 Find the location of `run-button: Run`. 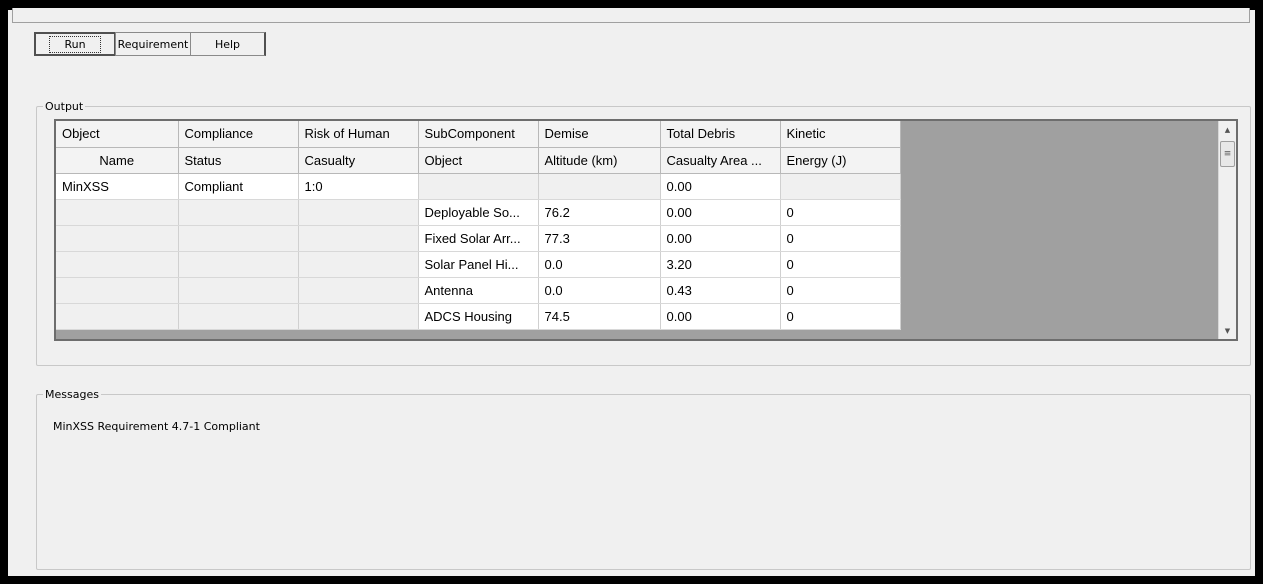

run-button: Run is located at coordinates (75, 44).